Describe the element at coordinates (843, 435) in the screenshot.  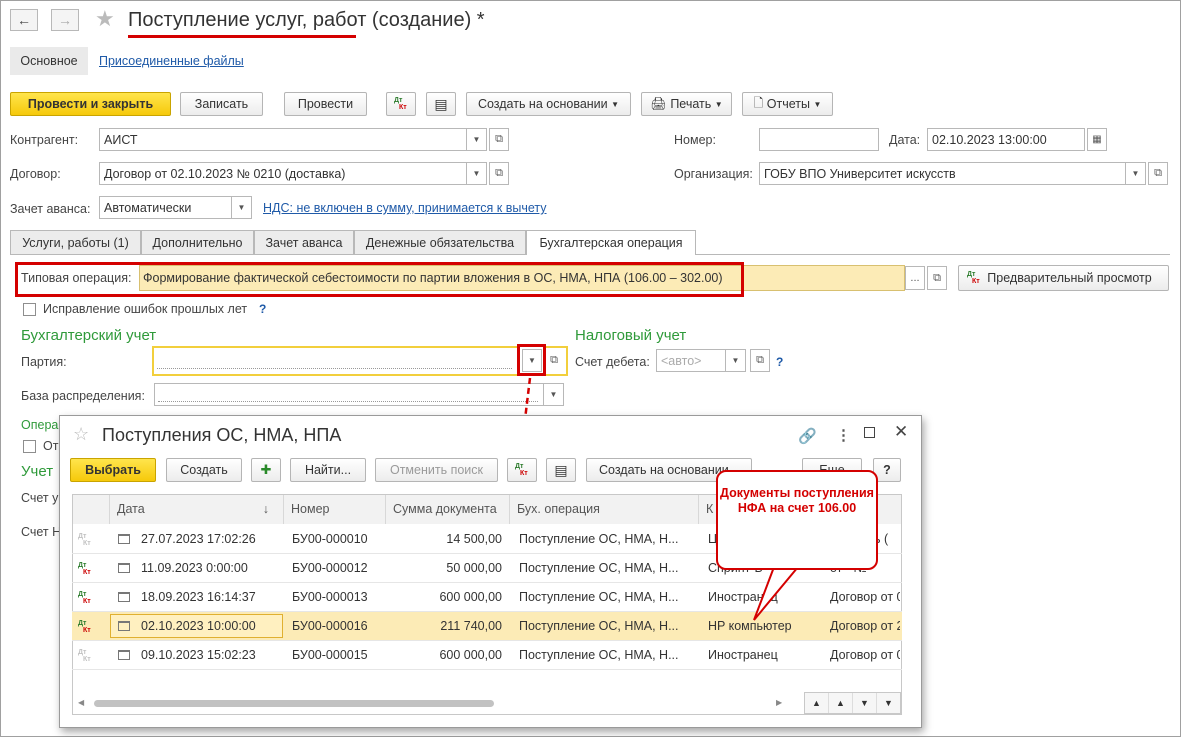
I see `more-vert-icon: ⋮` at that location.